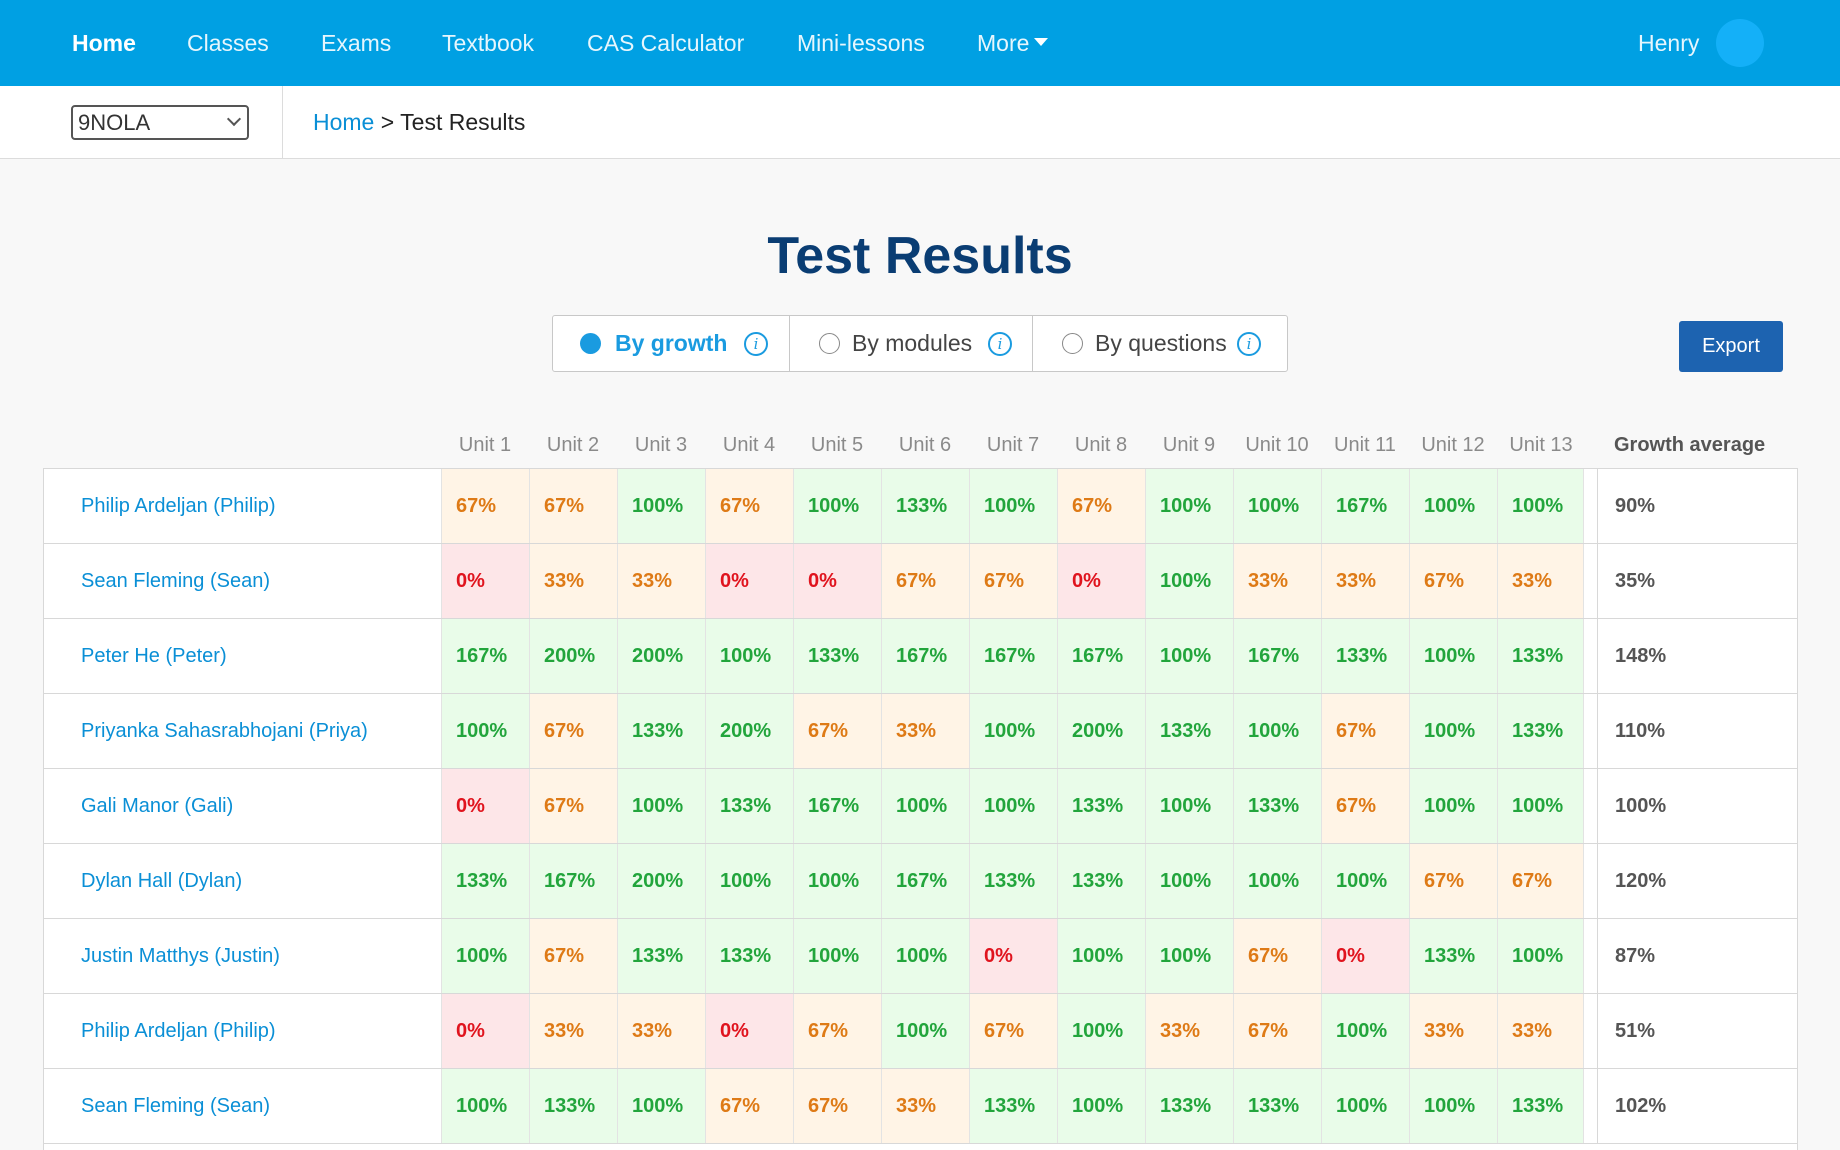 This screenshot has height=1150, width=1840. I want to click on column-header: Unit 13, so click(1541, 445).